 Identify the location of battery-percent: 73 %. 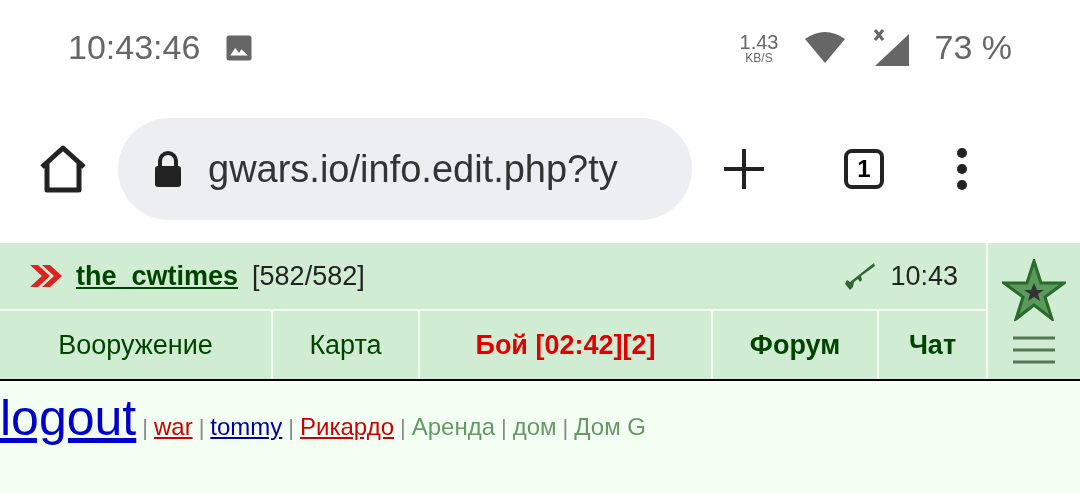
(973, 47).